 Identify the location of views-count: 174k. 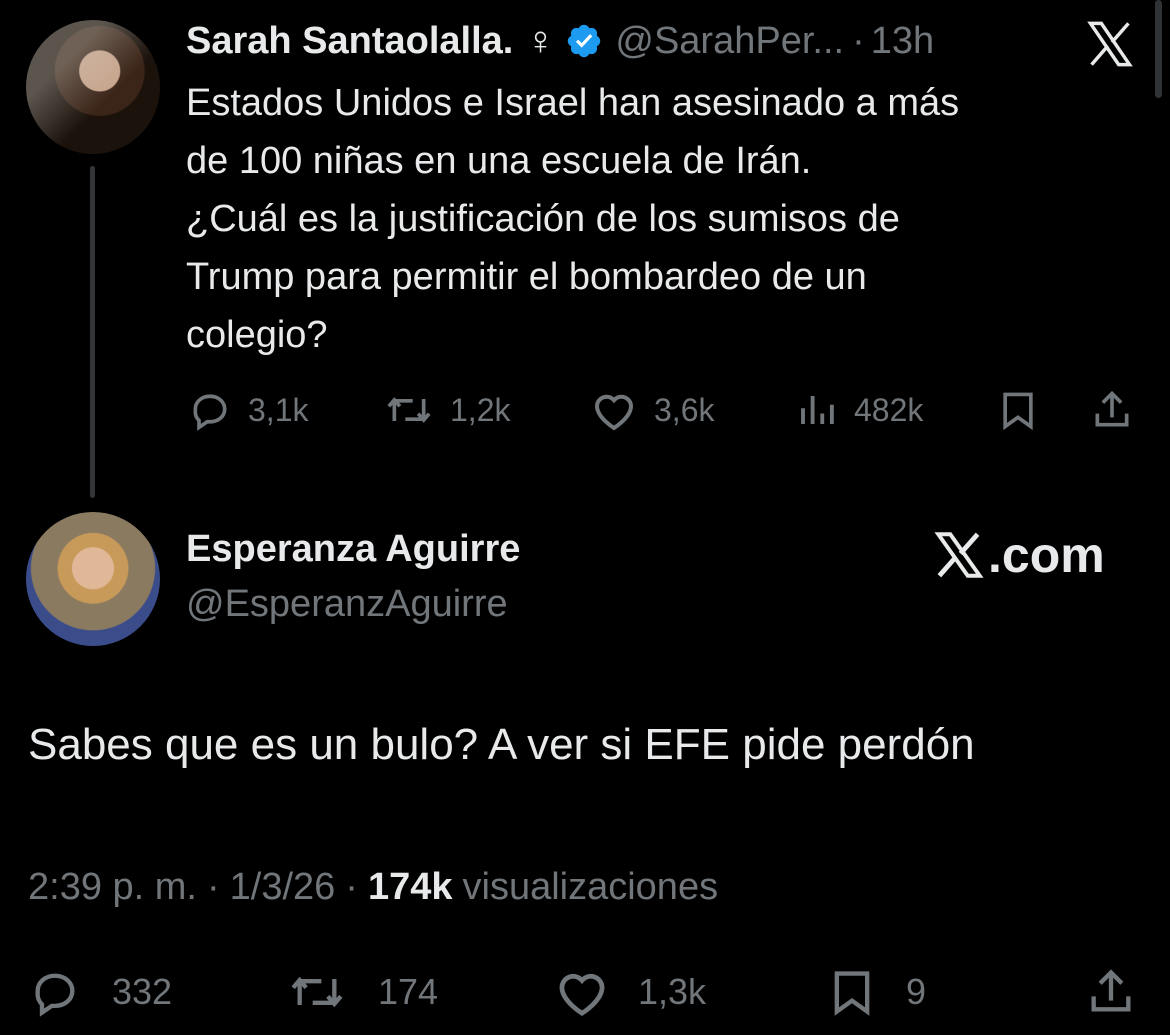
(410, 887).